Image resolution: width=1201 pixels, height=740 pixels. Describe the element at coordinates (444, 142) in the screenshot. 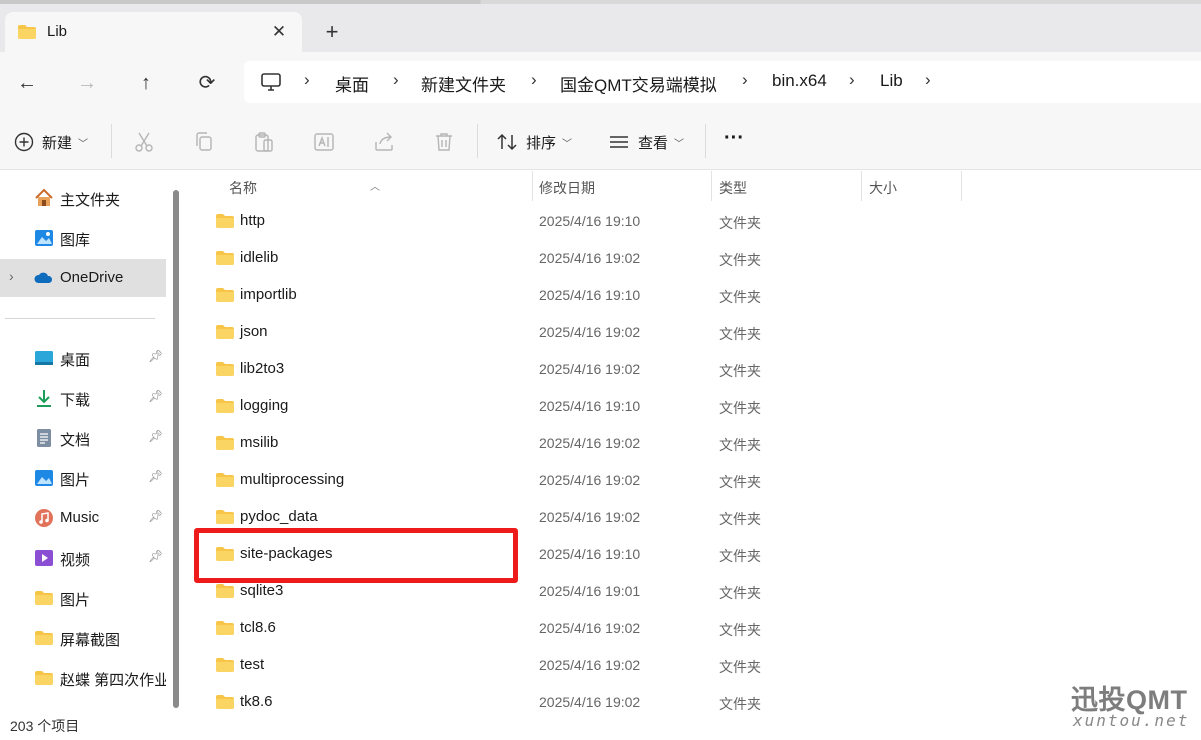

I see `delete-icon` at that location.